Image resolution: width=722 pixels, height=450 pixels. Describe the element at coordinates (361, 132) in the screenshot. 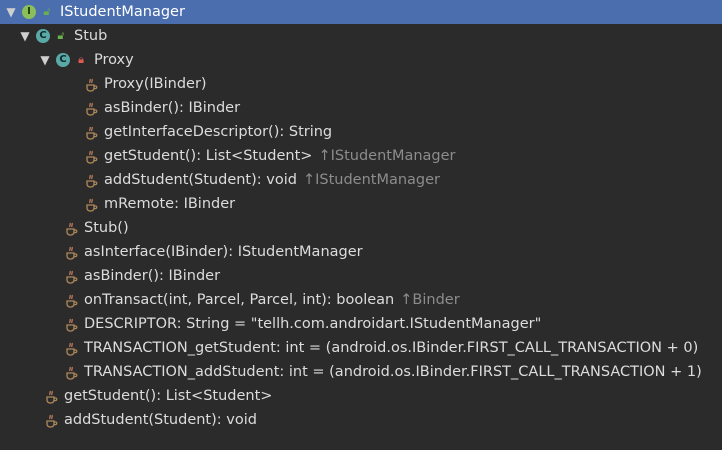

I see `tree-member: getInterfaceDescriptor(): String` at that location.